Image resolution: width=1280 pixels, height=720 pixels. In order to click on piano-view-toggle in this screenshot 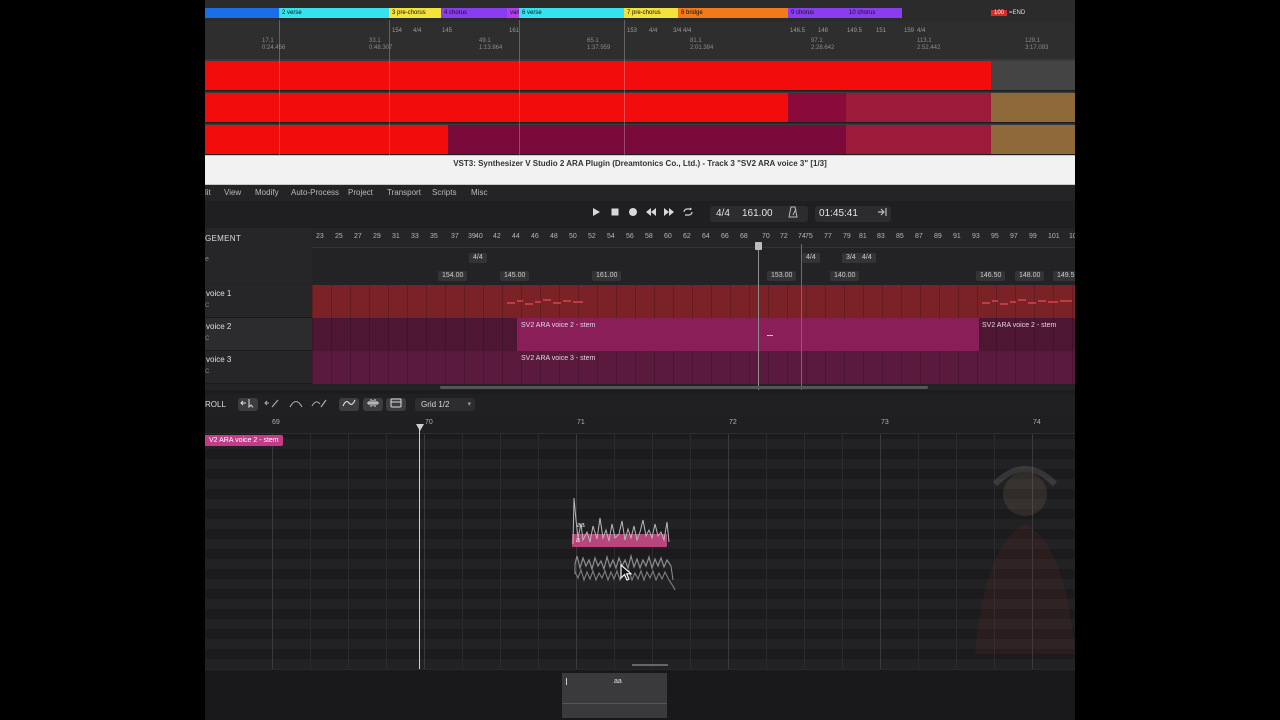, I will do `click(396, 404)`.